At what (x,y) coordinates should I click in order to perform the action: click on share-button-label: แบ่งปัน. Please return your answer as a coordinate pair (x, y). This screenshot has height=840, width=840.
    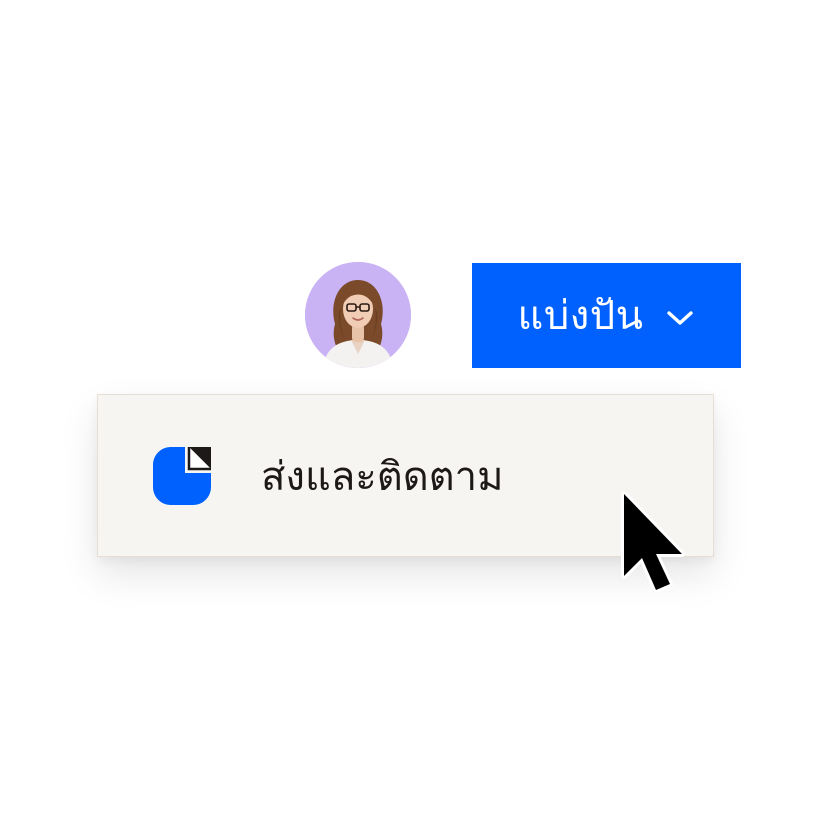
    Looking at the image, I should click on (580, 315).